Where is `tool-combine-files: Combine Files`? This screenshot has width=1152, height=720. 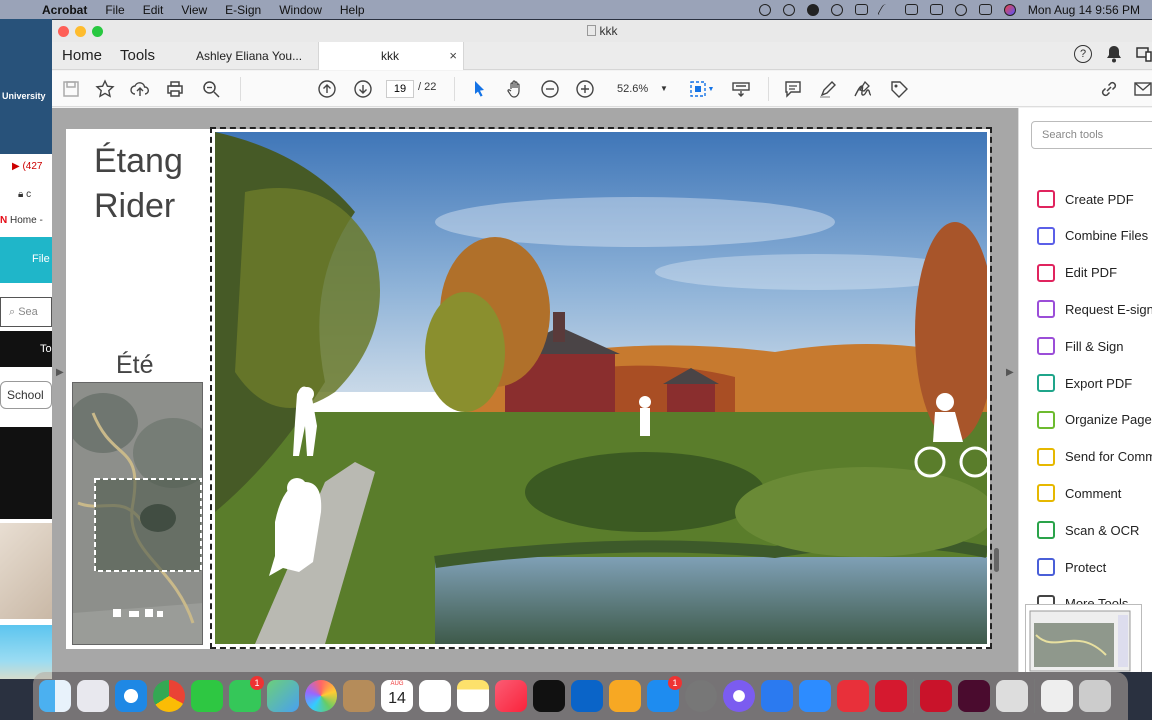 tool-combine-files: Combine Files is located at coordinates (1094, 236).